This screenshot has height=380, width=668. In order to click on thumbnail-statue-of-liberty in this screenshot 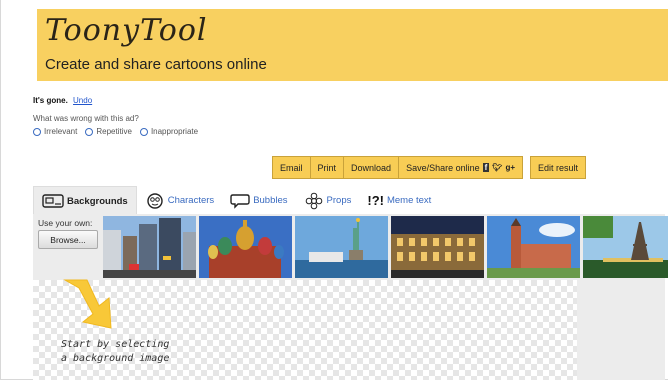, I will do `click(341, 247)`.